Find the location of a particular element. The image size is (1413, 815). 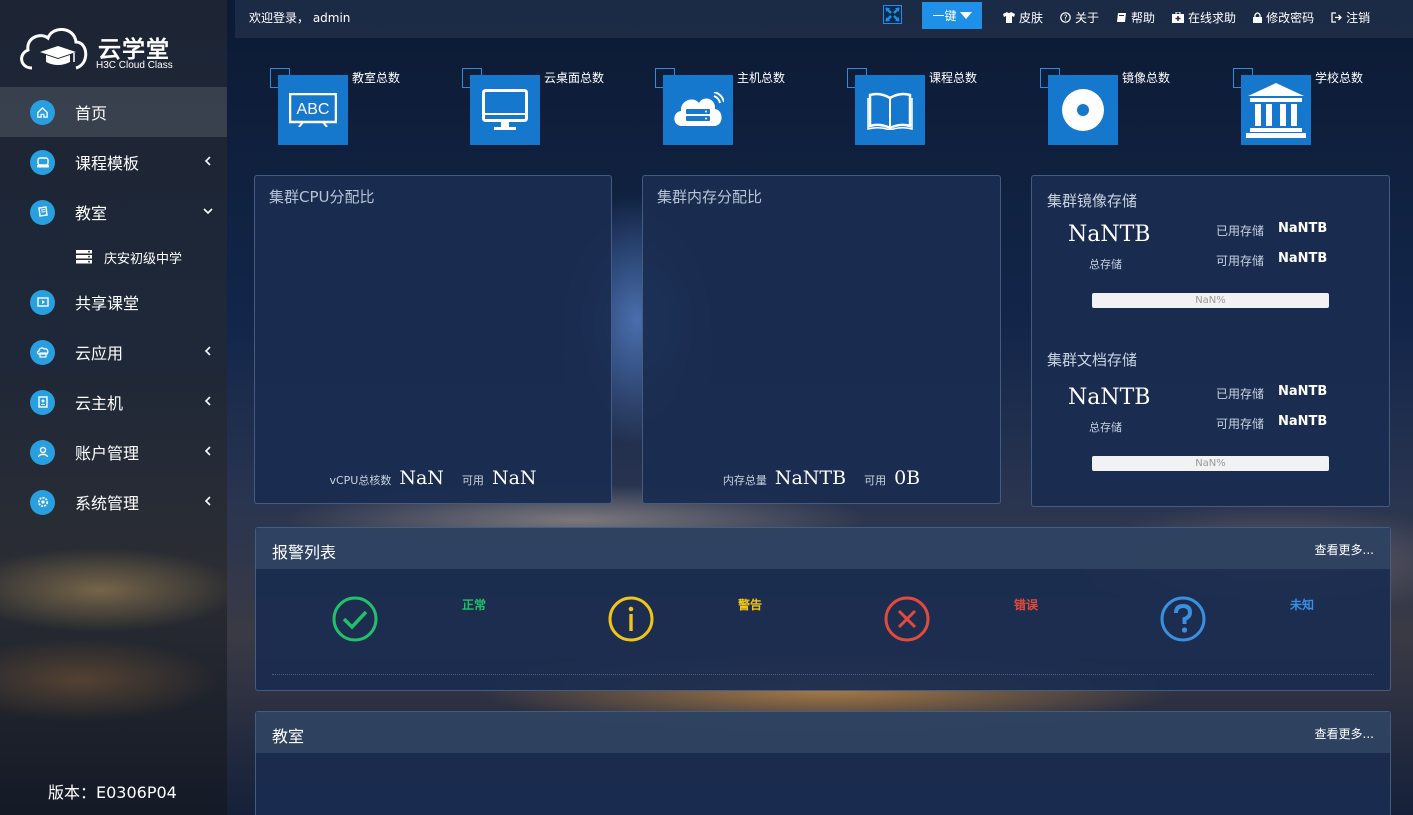

doc-storage-progress: NaN% is located at coordinates (1210, 463).